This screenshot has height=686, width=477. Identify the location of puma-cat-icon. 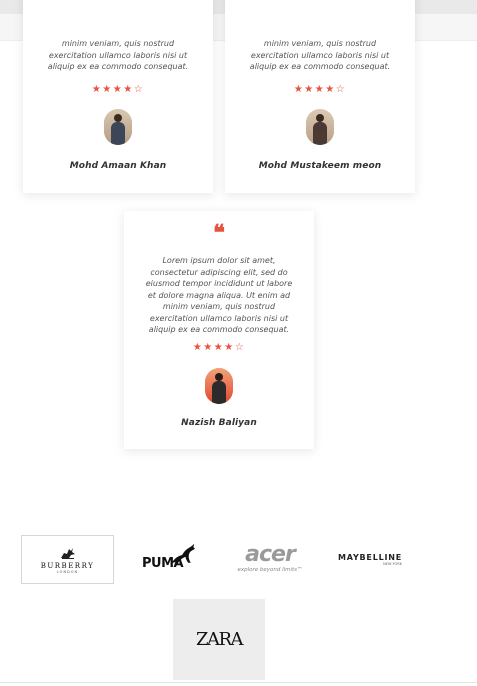
(183, 554).